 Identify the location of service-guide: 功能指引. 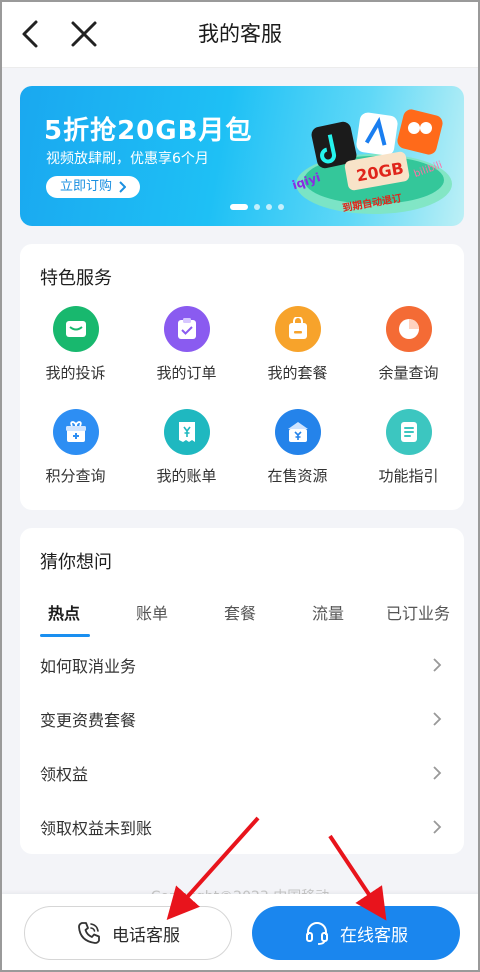
(408, 447).